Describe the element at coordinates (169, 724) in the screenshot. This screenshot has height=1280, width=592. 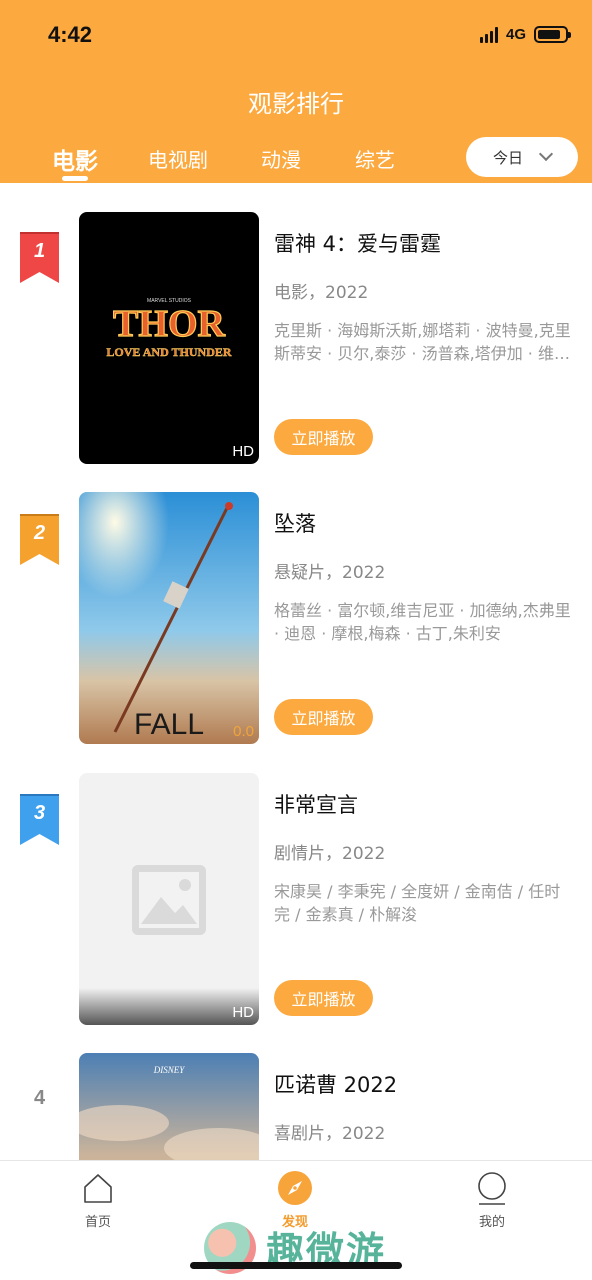
I see `poster-main-text: FALL` at that location.